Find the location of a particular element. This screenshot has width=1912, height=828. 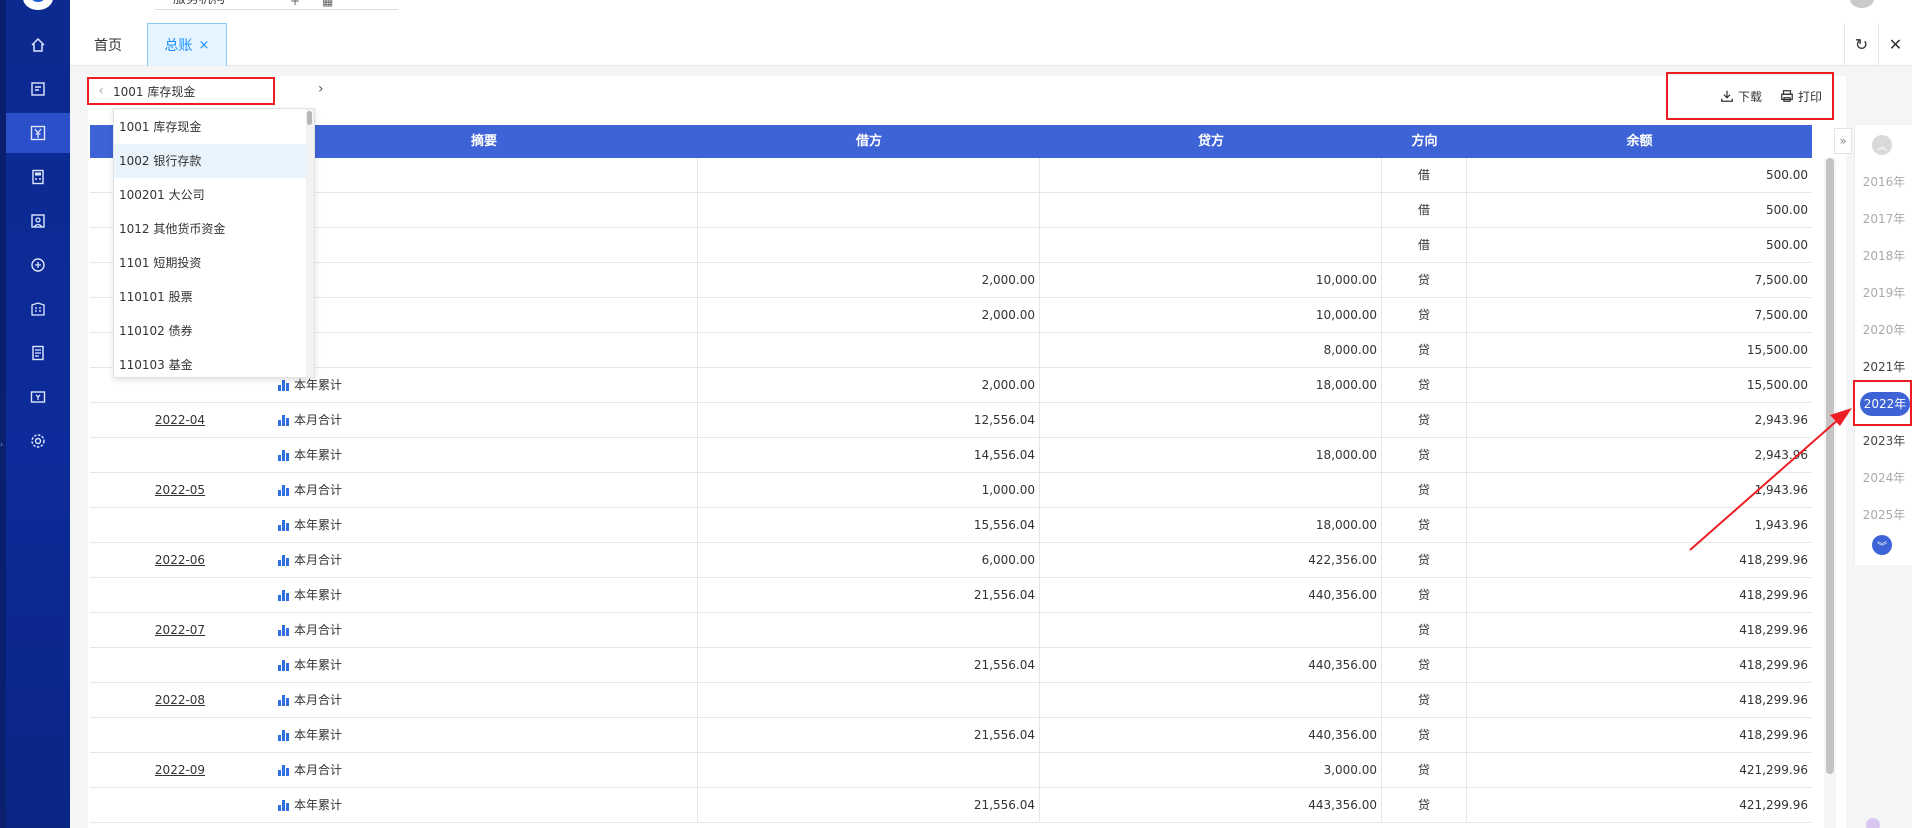

year-option: 2020年 is located at coordinates (1884, 330).